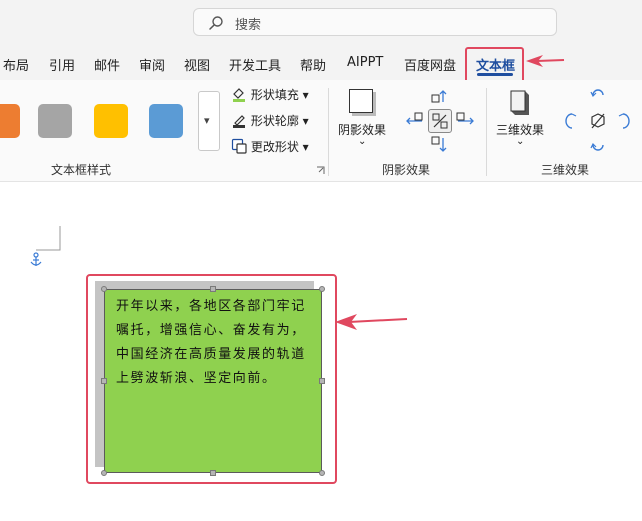 The width and height of the screenshot is (642, 521). What do you see at coordinates (197, 64) in the screenshot?
I see `tab-view: 视图` at bounding box center [197, 64].